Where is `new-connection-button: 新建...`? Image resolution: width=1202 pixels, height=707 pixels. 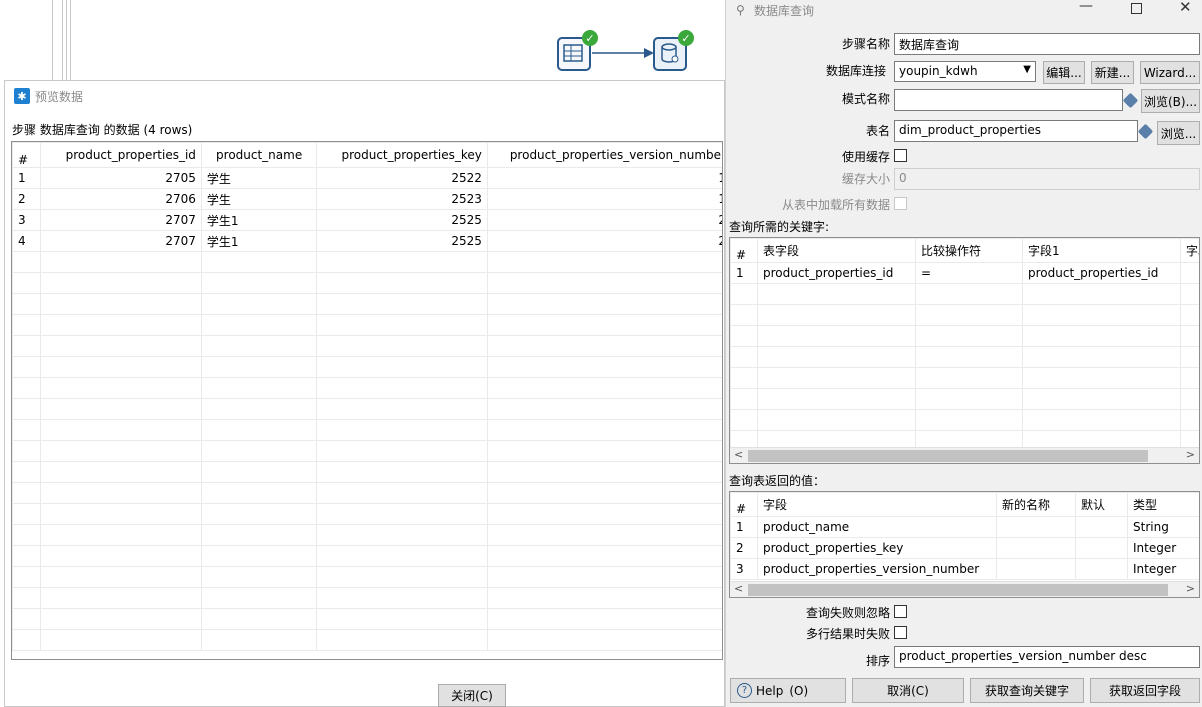
new-connection-button: 新建... is located at coordinates (1112, 72).